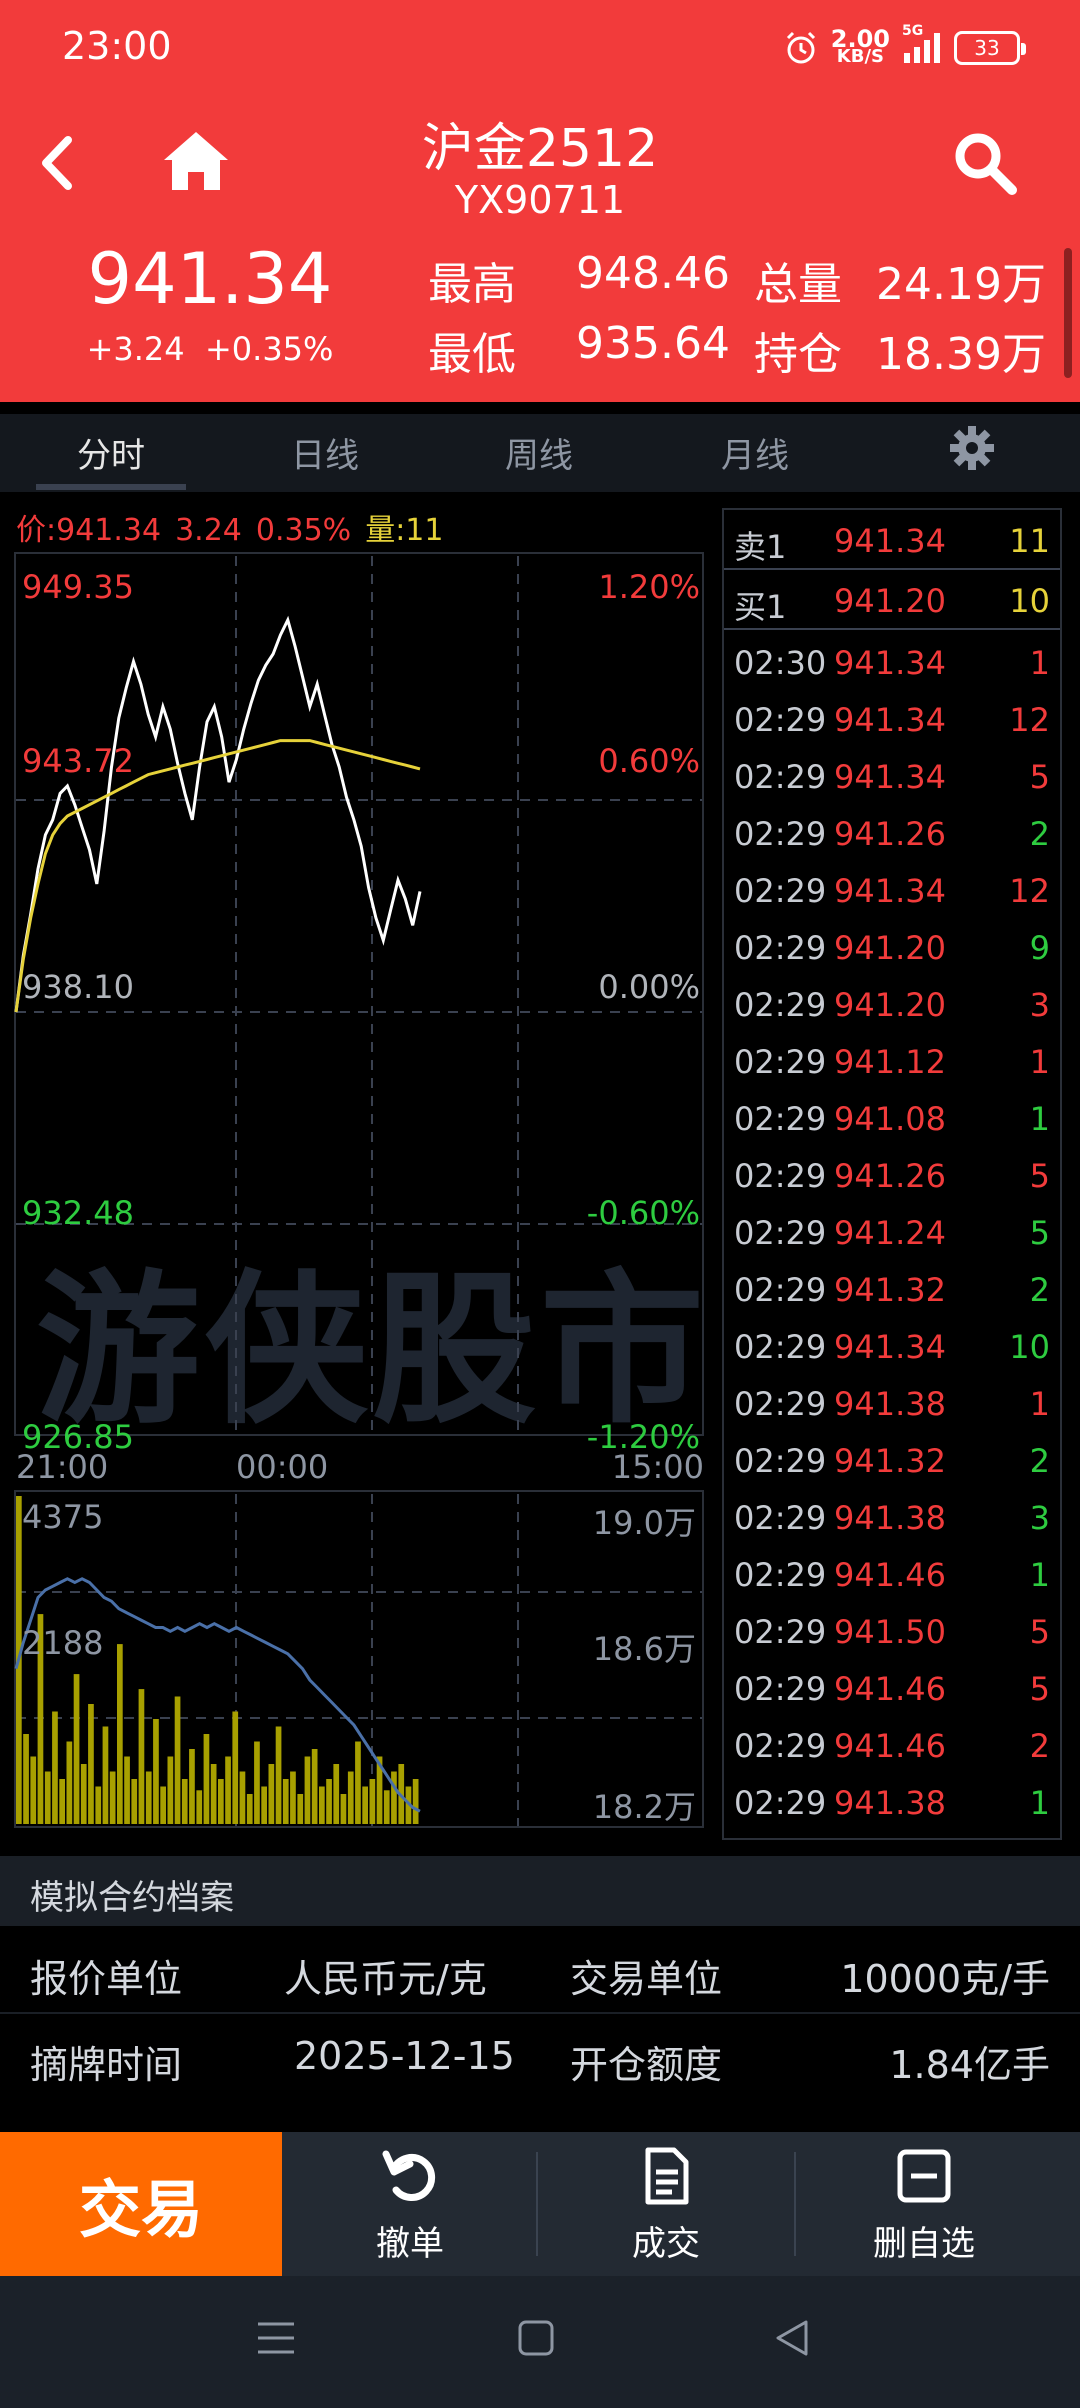  What do you see at coordinates (111, 452) in the screenshot?
I see `tab-intraday: 分时` at bounding box center [111, 452].